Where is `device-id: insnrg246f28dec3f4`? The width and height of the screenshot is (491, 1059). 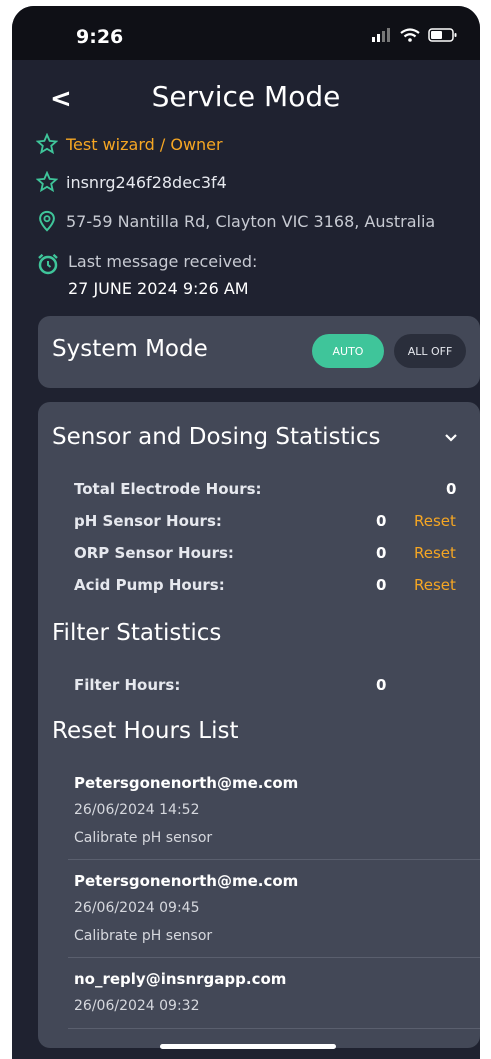
device-id: insnrg246f28dec3f4 is located at coordinates (146, 182).